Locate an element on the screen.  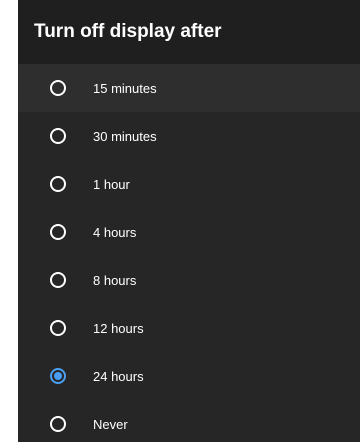
option-label: 24 hours is located at coordinates (118, 376).